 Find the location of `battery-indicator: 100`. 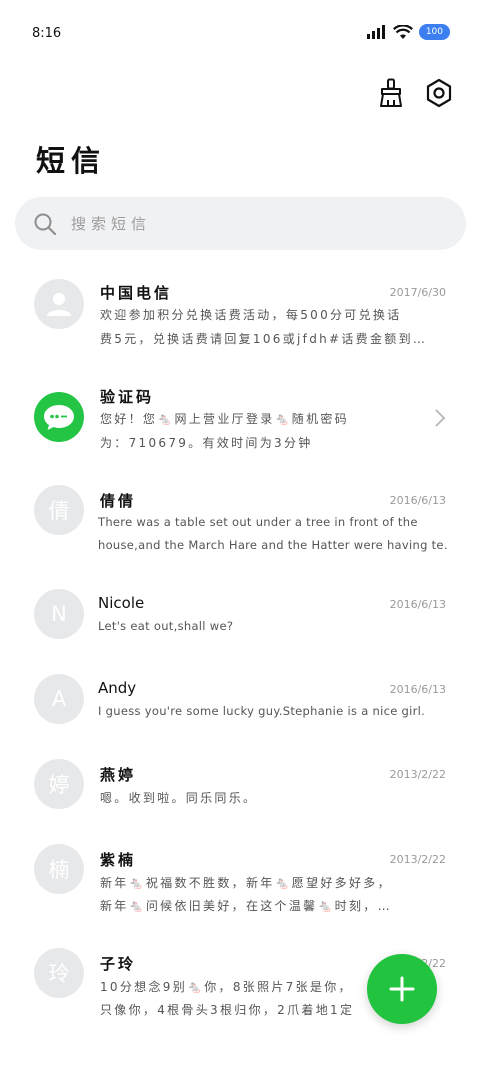

battery-indicator: 100 is located at coordinates (434, 32).